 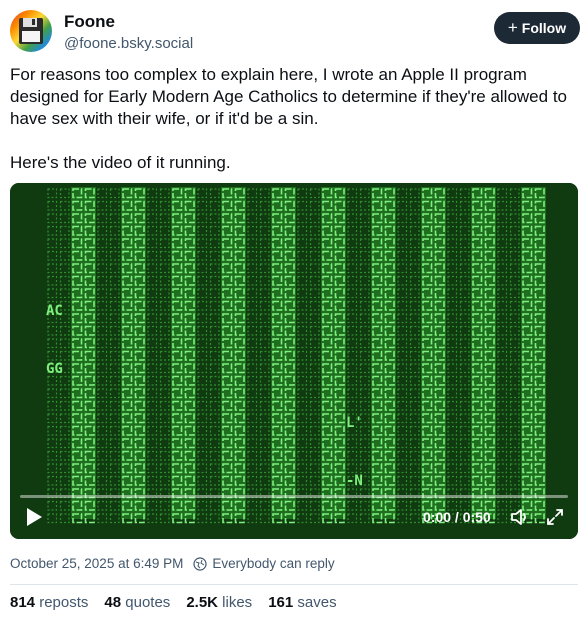 What do you see at coordinates (128, 44) in the screenshot?
I see `handle: @foone.bsky.social` at bounding box center [128, 44].